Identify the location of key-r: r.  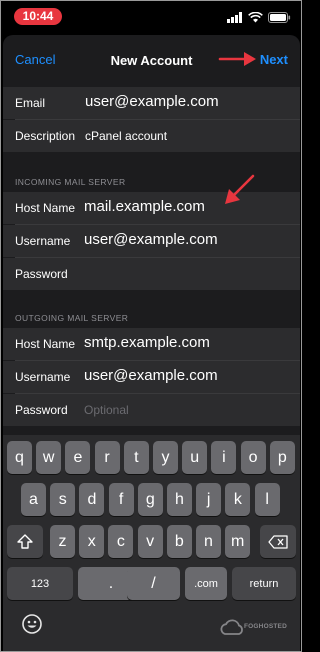
(107, 457).